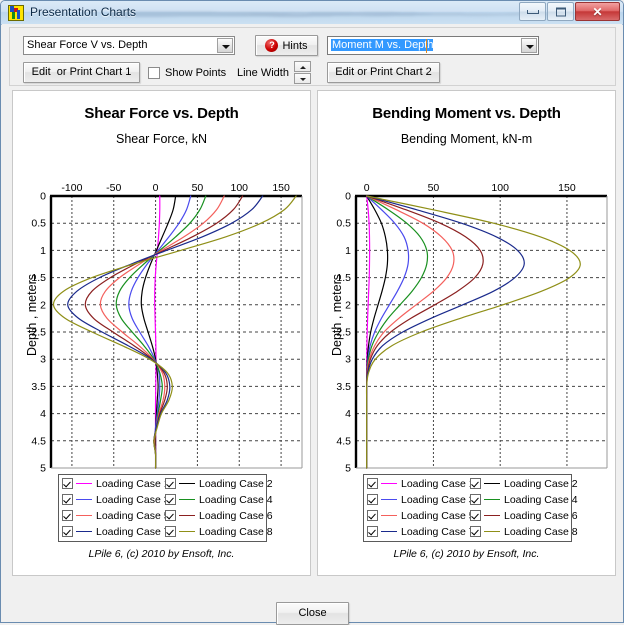 This screenshot has width=624, height=625. What do you see at coordinates (71, 188) in the screenshot?
I see `svg-text: -100` at bounding box center [71, 188].